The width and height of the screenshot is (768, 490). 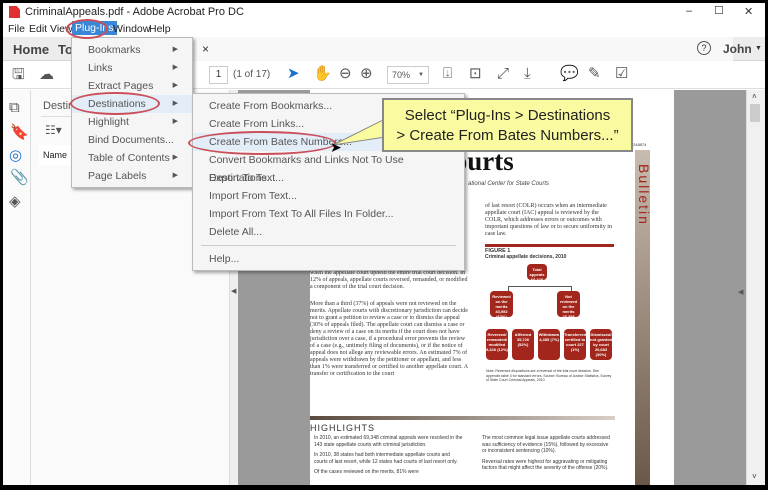 What do you see at coordinates (322, 74) in the screenshot?
I see `hand-icon: ✋` at bounding box center [322, 74].